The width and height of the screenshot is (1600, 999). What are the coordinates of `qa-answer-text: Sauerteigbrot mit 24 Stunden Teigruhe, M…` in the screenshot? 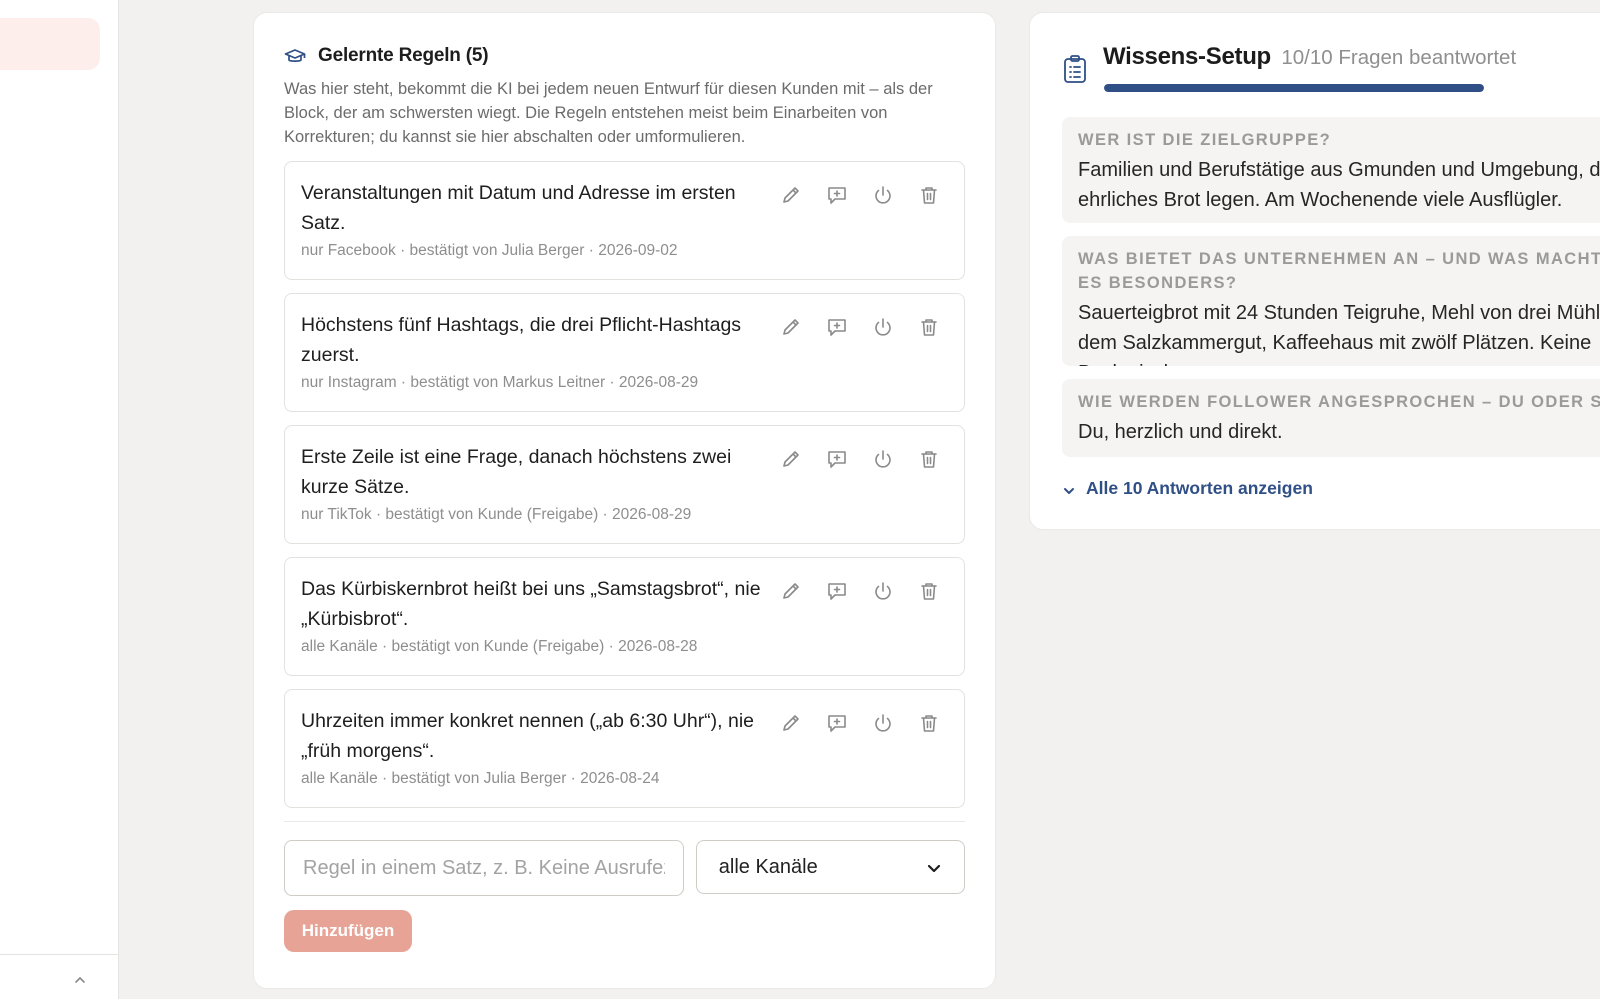 It's located at (1339, 334).